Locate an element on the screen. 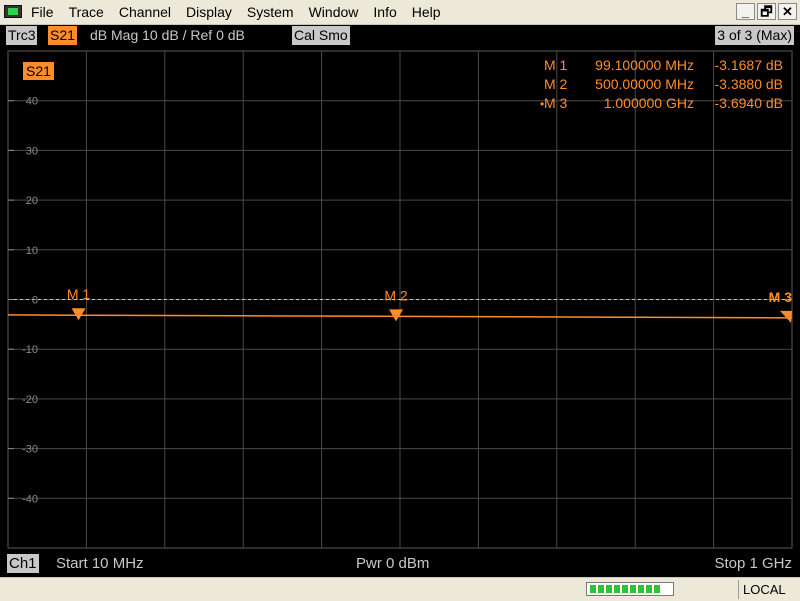  status-bar: Ch1 Start 10 MHz Pwr 0 dBm Stop 1 GHz is located at coordinates (400, 563).